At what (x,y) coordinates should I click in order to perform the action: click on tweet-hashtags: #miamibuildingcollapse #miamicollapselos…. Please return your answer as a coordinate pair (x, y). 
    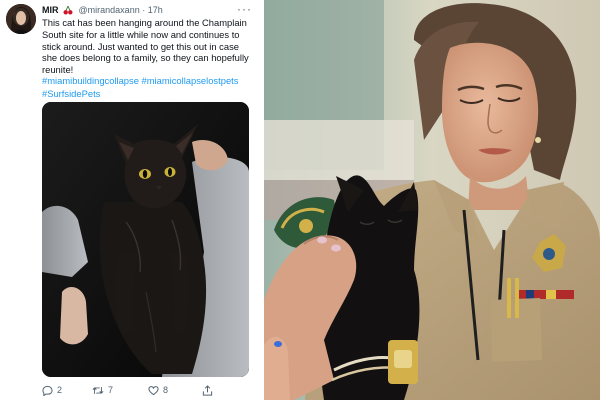
    Looking at the image, I should click on (150, 87).